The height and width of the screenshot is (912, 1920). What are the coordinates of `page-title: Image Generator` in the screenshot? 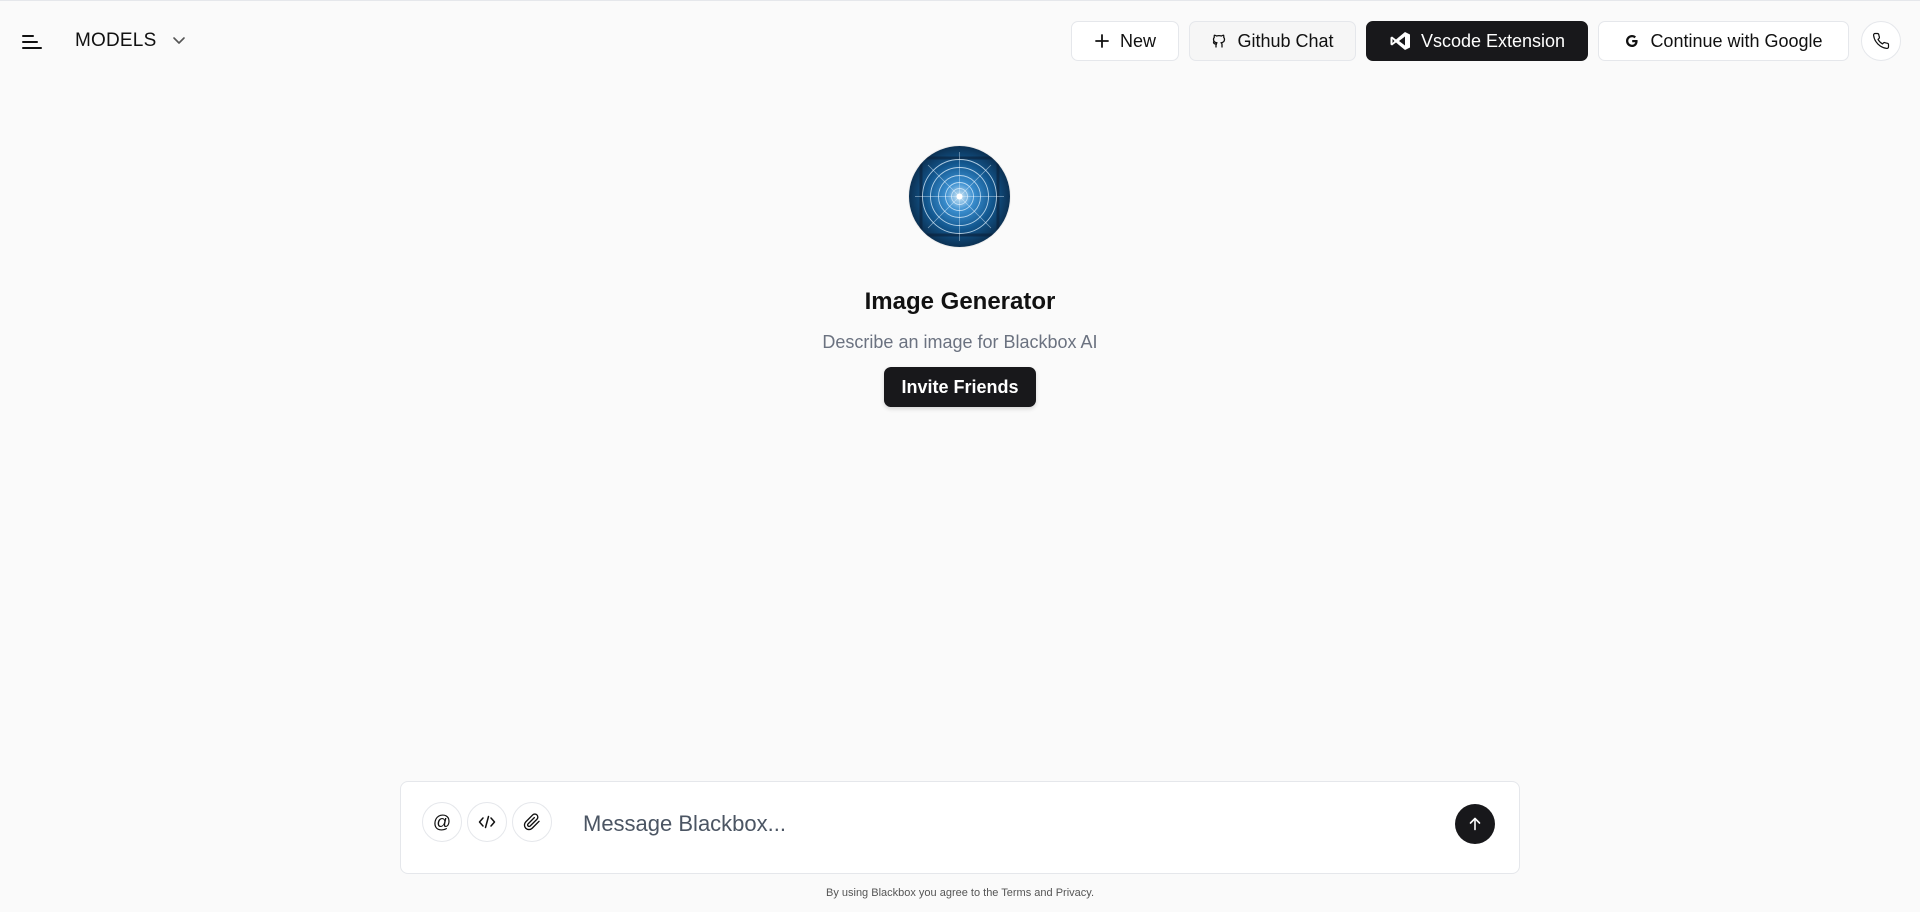 It's located at (960, 301).